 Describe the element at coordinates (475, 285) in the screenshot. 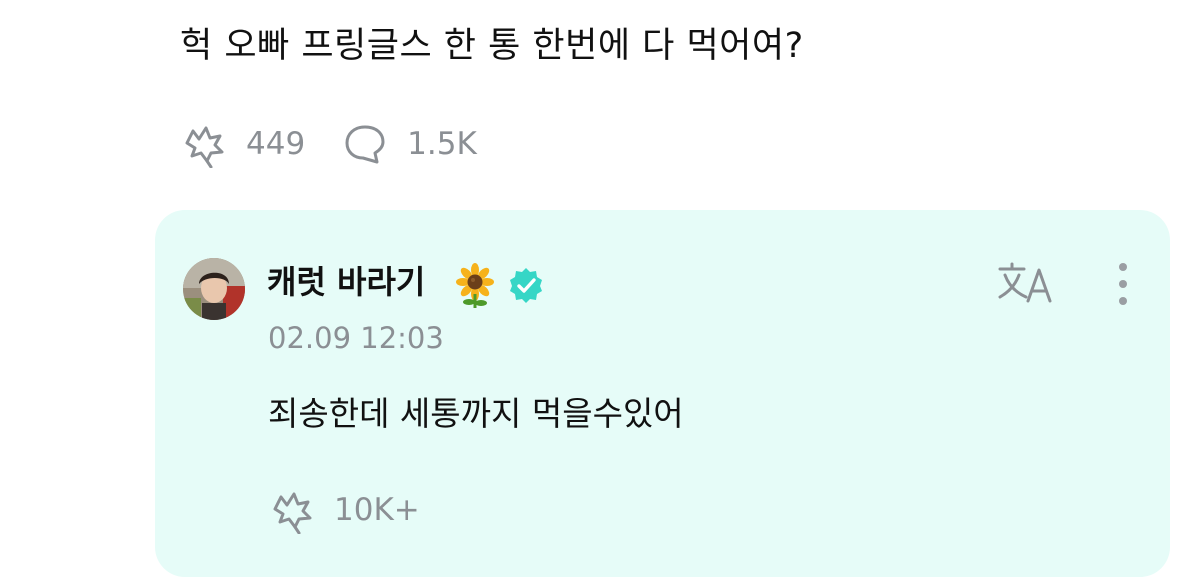

I see `sunflower-emoji-icon` at that location.